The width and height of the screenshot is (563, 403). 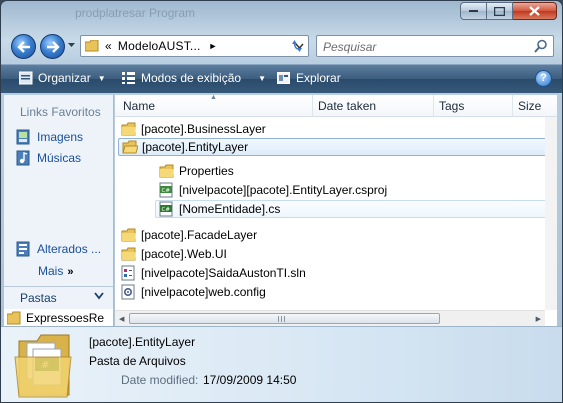 I want to click on explore-button: Explorar, so click(x=309, y=78).